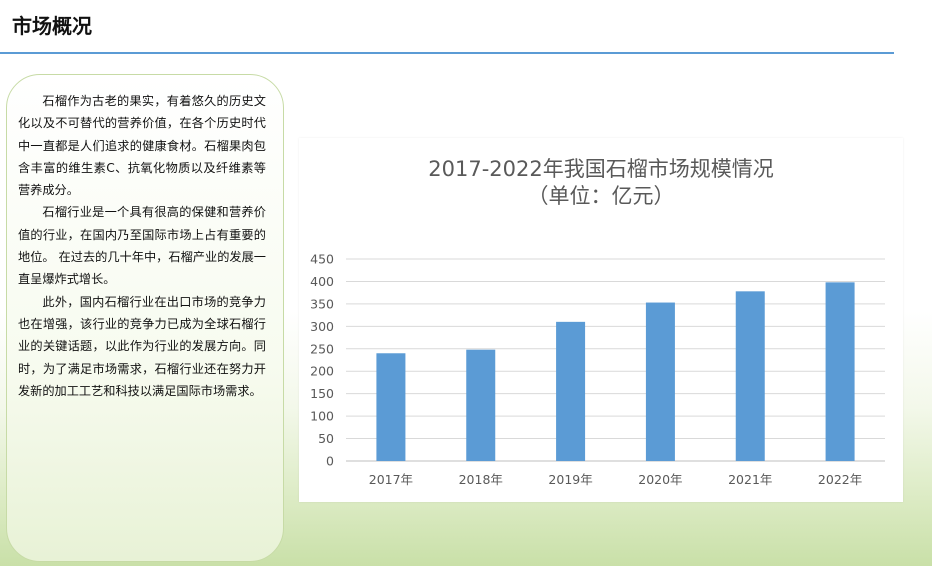 The width and height of the screenshot is (932, 566). What do you see at coordinates (326, 438) in the screenshot?
I see `y-tick-label: 50` at bounding box center [326, 438].